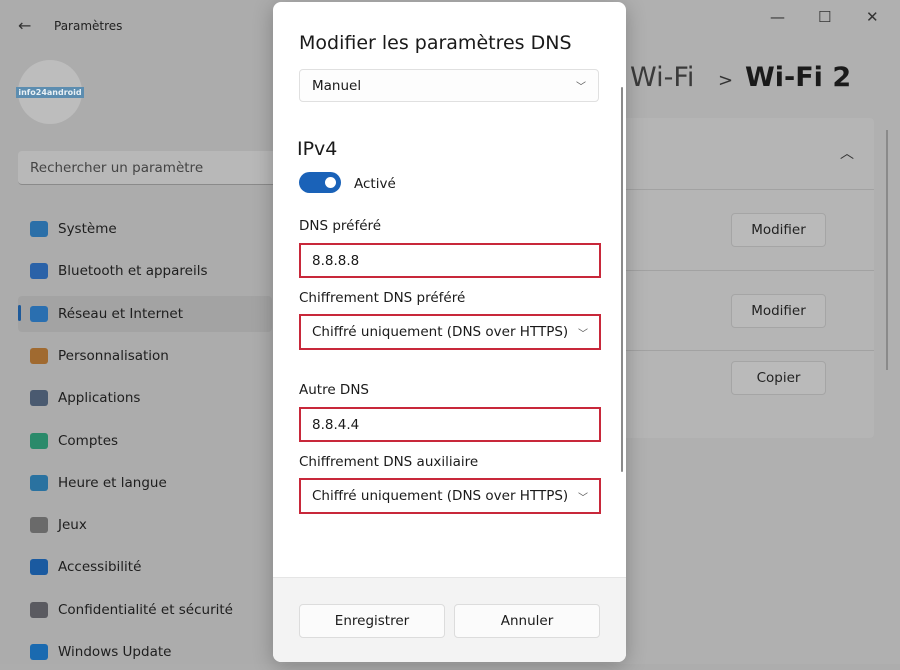 The width and height of the screenshot is (900, 670). I want to click on save-button: Enregistrer, so click(372, 621).